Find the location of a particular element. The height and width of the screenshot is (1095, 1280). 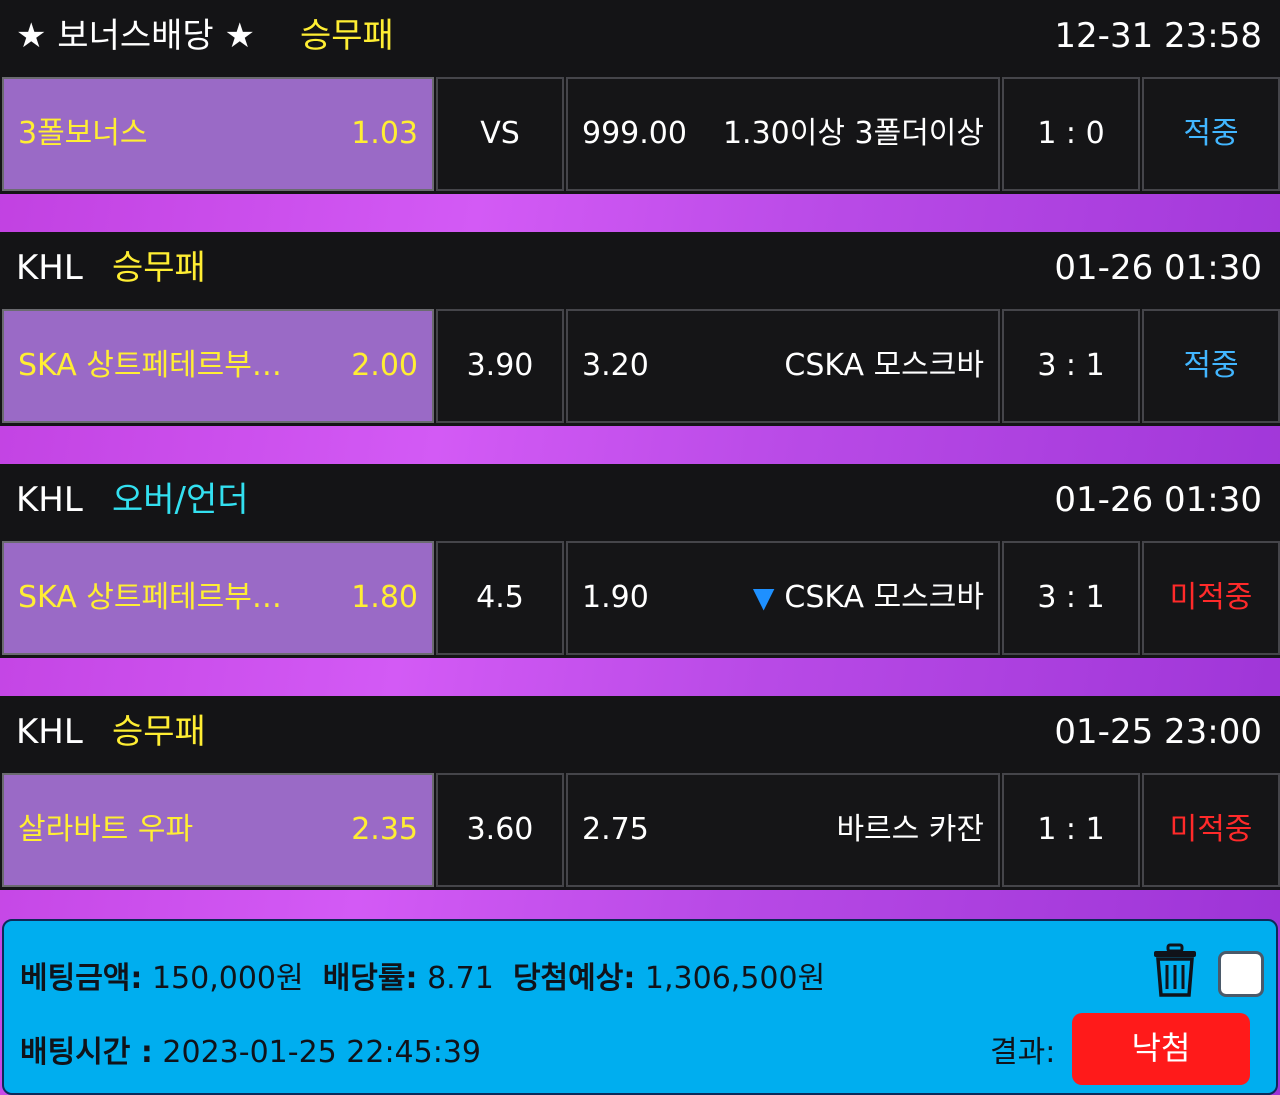

bet-header: ★ 보너스배당 ★ 승무패 12-31 23:58 is located at coordinates (640, 37).